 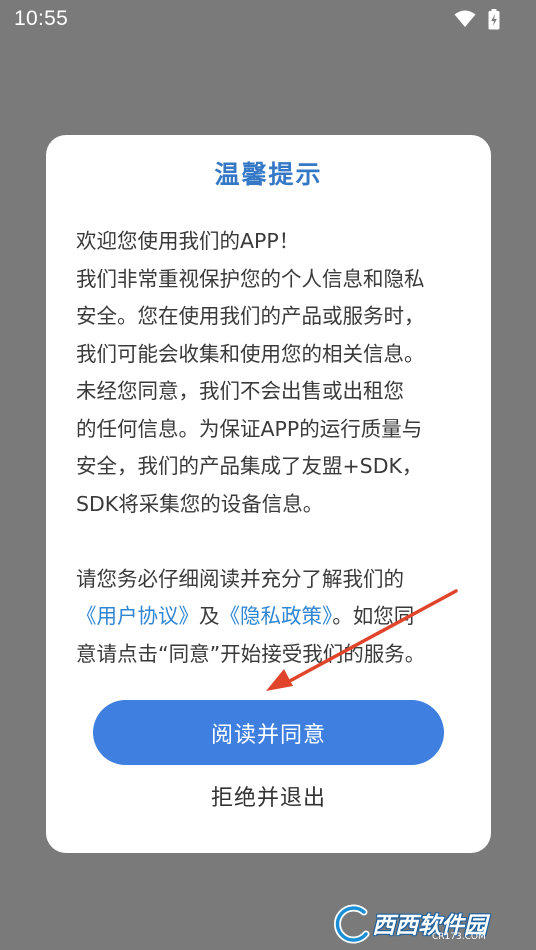 I want to click on status-time: 10:55, so click(x=41, y=18).